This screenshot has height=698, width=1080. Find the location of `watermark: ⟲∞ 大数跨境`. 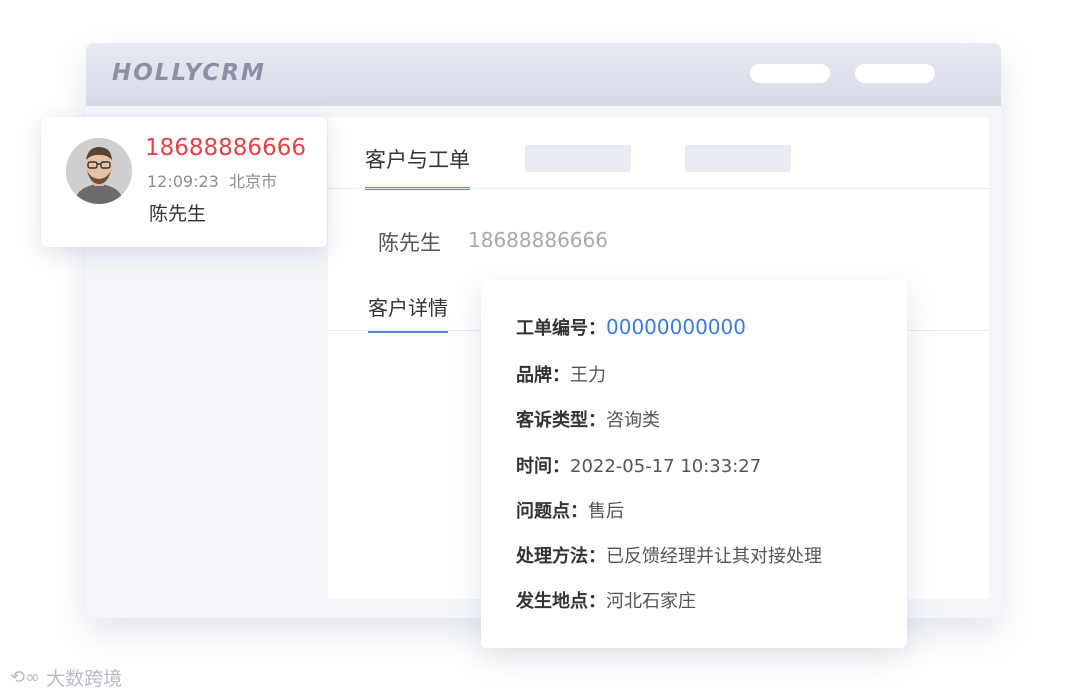

watermark: ⟲∞ 大数跨境 is located at coordinates (66, 677).